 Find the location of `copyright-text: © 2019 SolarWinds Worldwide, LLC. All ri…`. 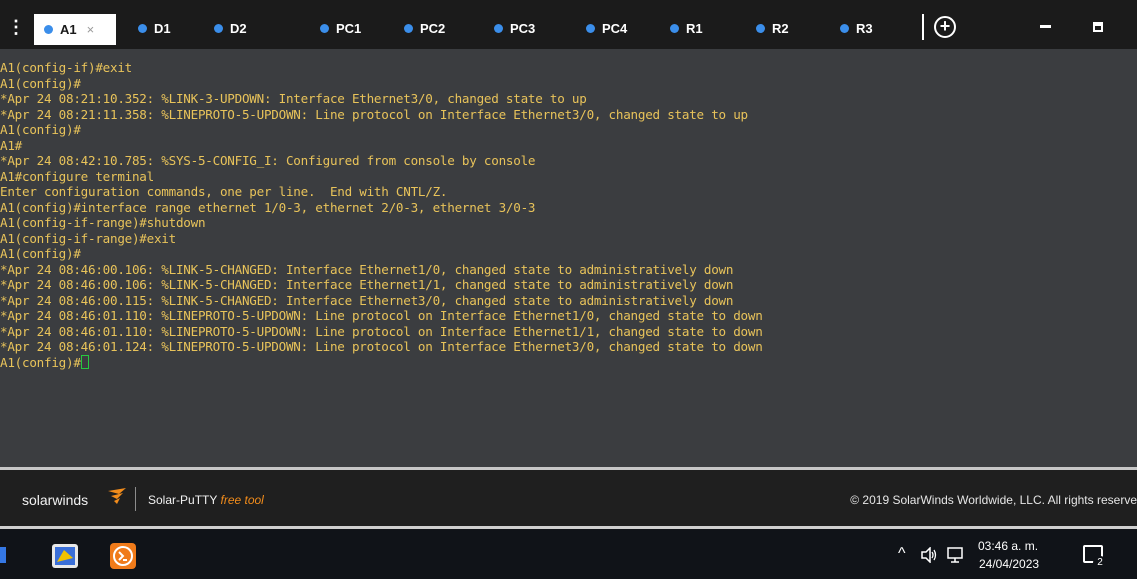

copyright-text: © 2019 SolarWinds Worldwide, LLC. All ri… is located at coordinates (993, 500).